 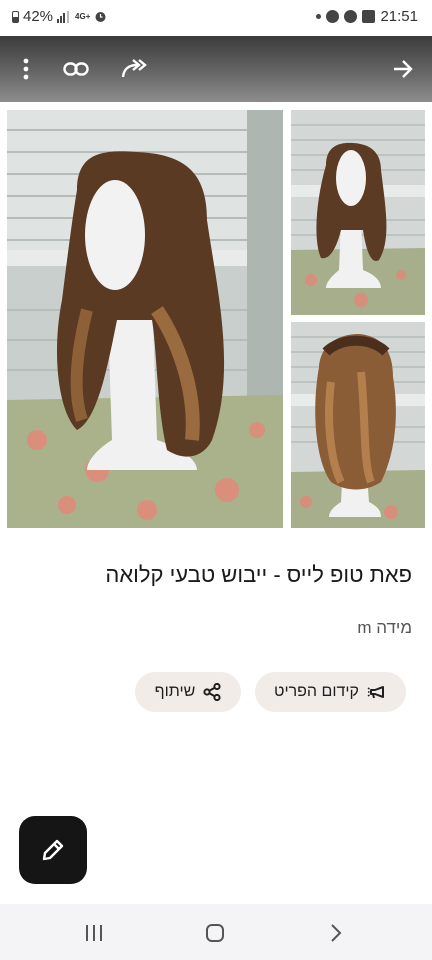 I want to click on share-label: שיתוף, so click(x=175, y=691).